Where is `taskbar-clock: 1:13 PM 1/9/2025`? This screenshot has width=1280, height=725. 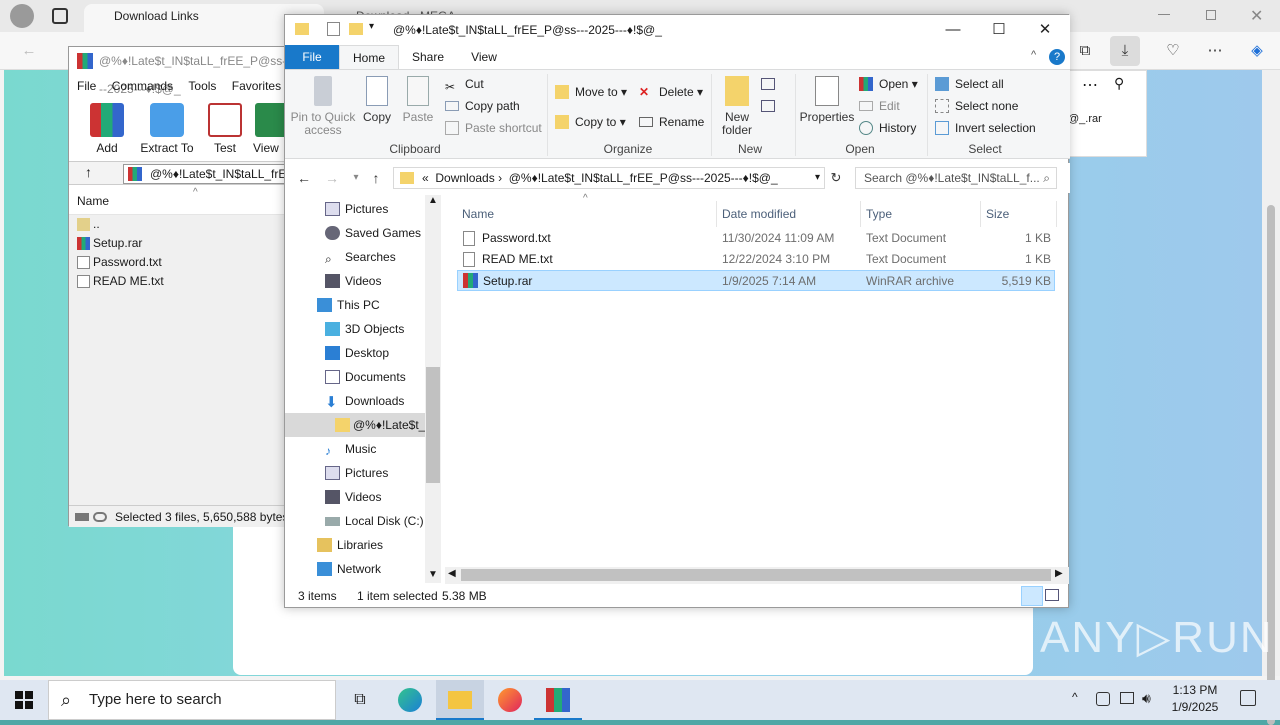
taskbar-clock: 1:13 PM 1/9/2025 is located at coordinates (1195, 699).